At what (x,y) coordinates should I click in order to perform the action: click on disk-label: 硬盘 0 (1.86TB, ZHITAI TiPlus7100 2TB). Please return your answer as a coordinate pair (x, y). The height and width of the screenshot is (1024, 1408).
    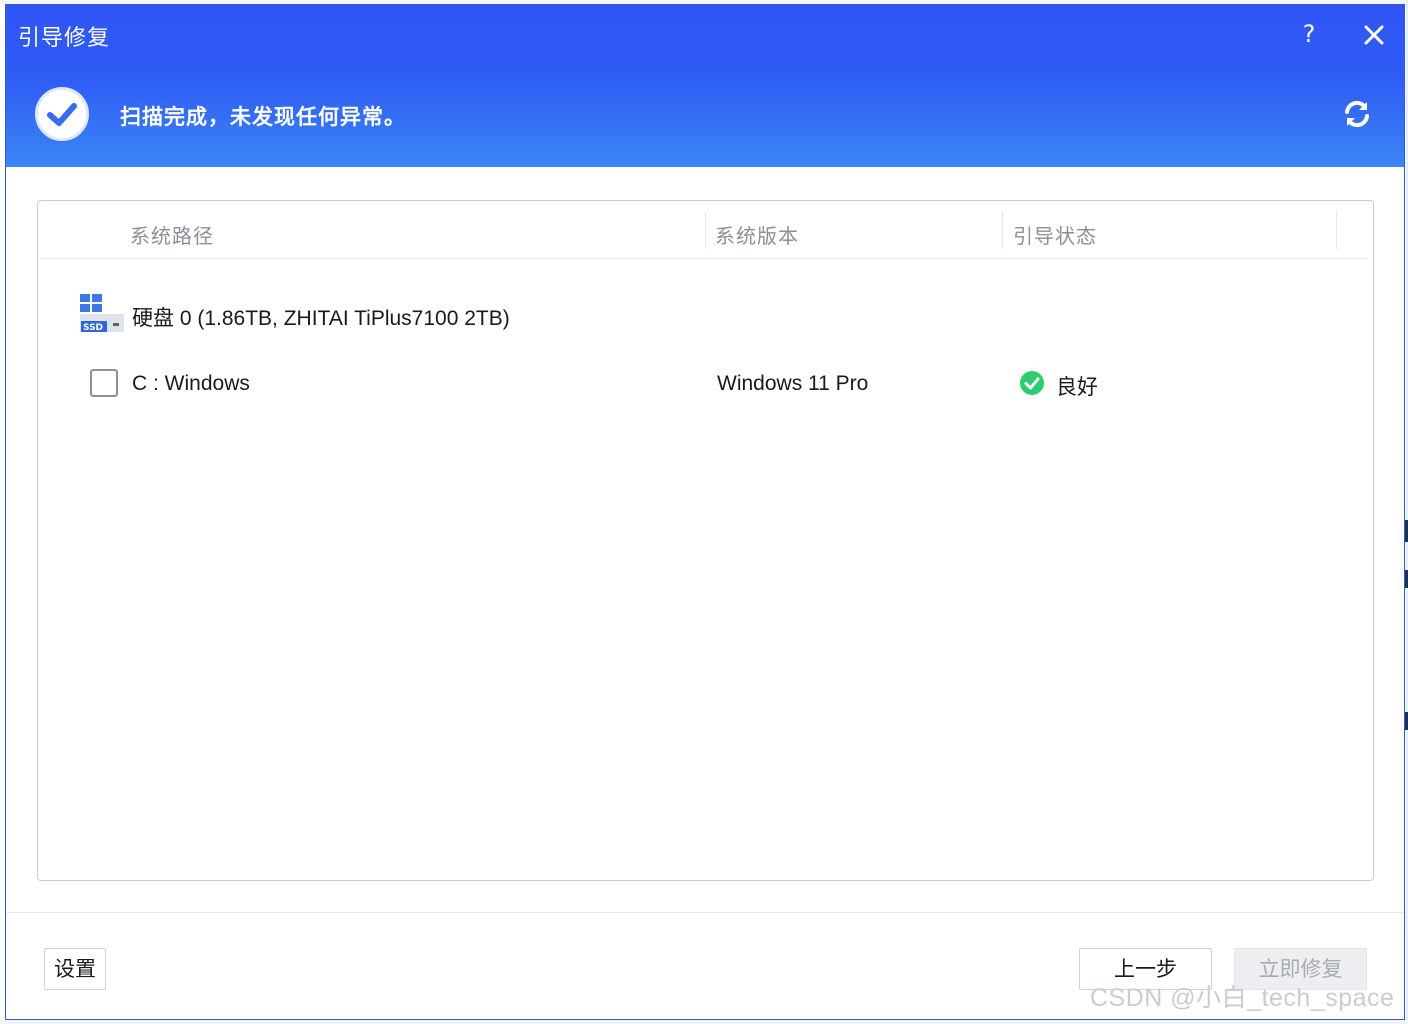
    Looking at the image, I should click on (321, 318).